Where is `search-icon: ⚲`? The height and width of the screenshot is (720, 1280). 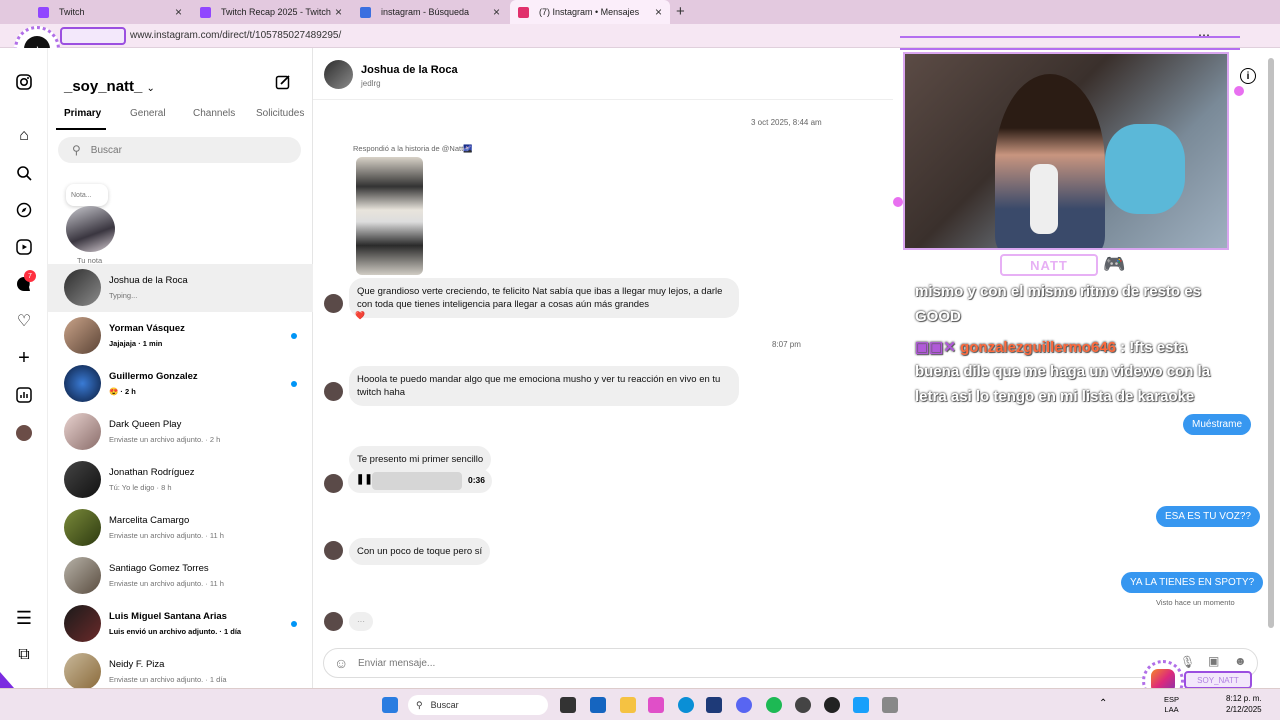
search-icon: ⚲ is located at coordinates (419, 704).